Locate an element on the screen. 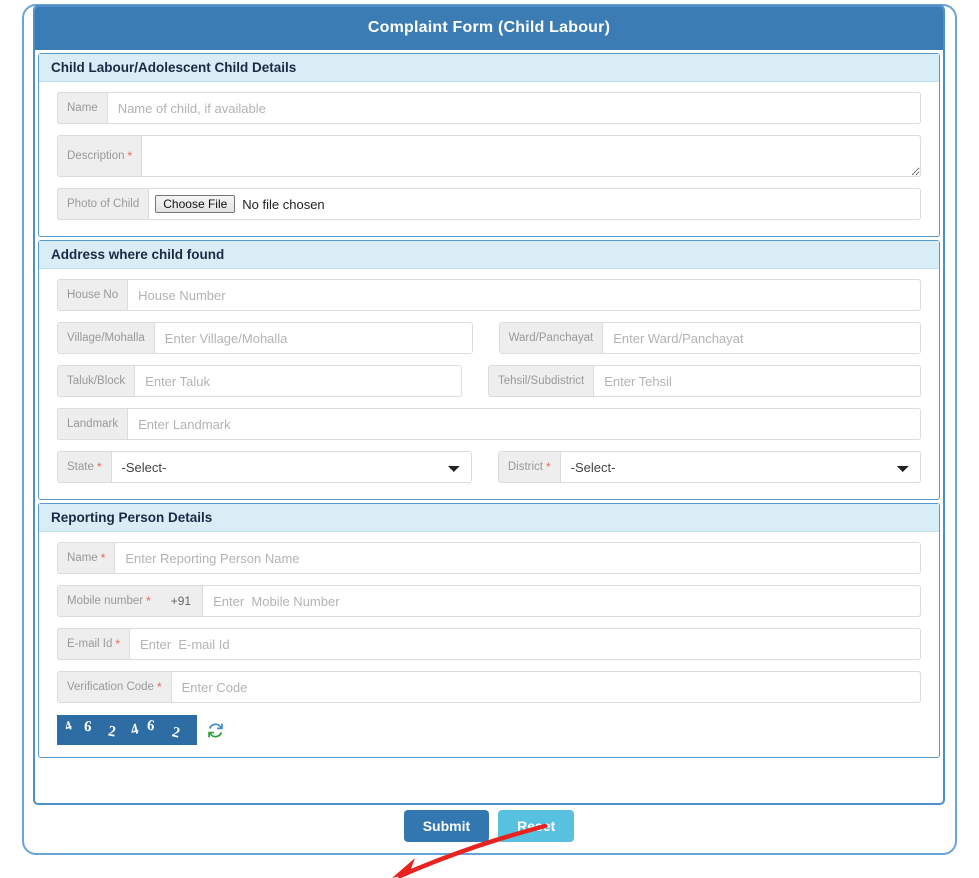 This screenshot has width=979, height=878. row-village-ward: Village/Mohalla Ward/Panchayat is located at coordinates (489, 338).